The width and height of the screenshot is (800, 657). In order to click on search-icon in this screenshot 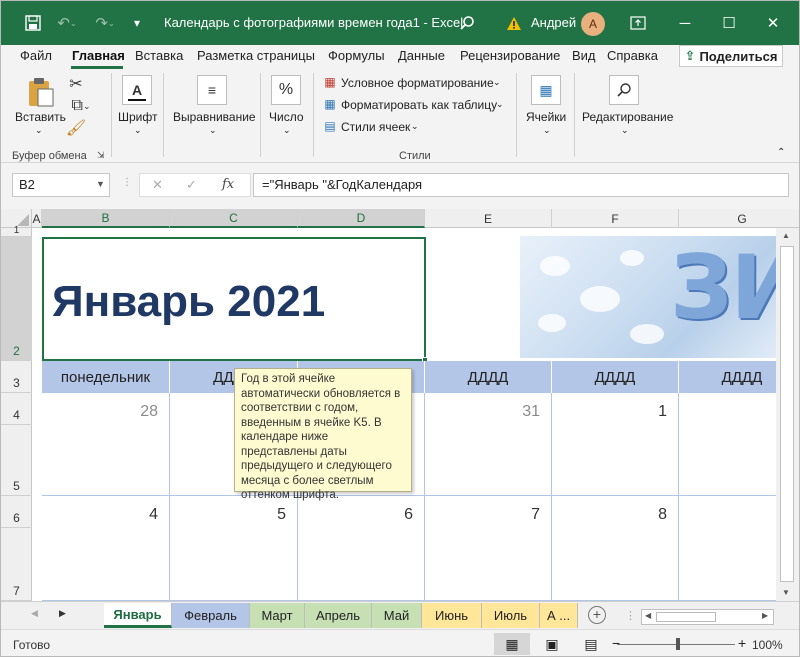, I will do `click(467, 23)`.